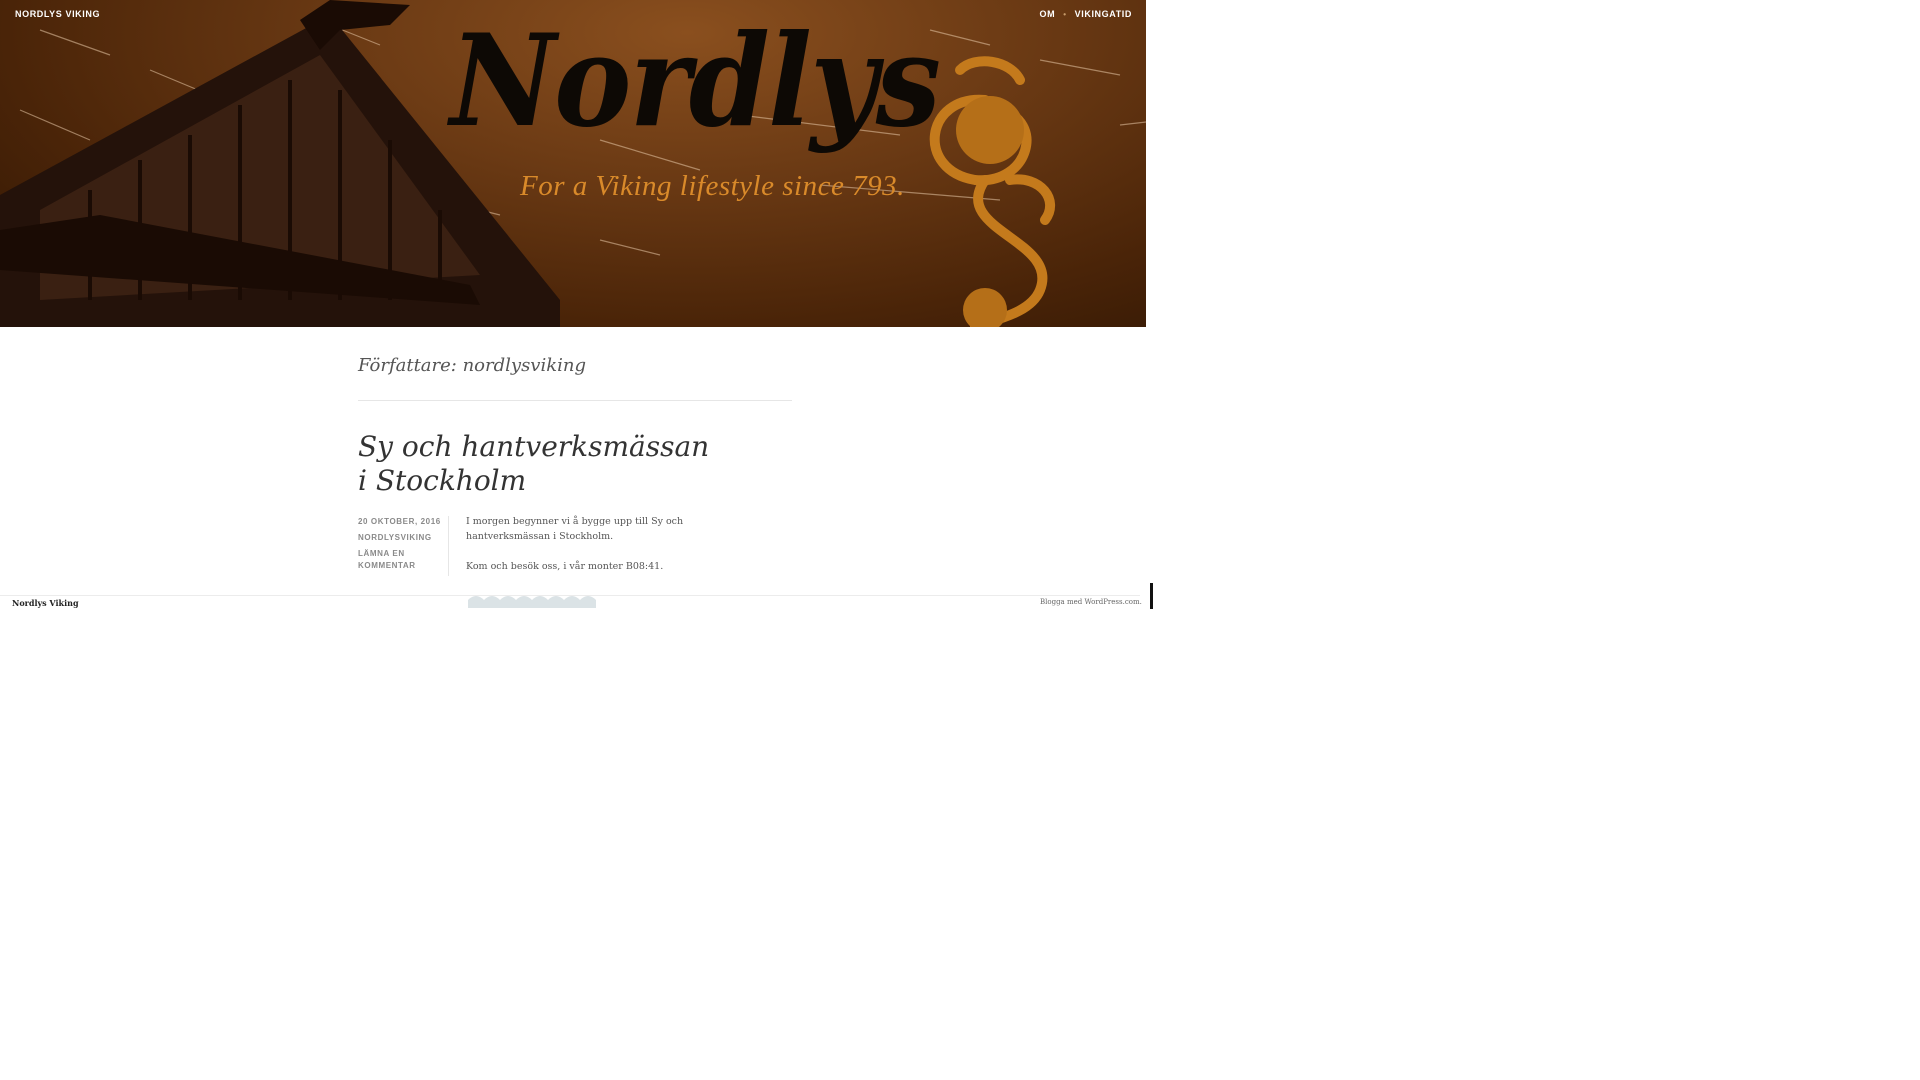 The image size is (1920, 1080). What do you see at coordinates (448, 546) in the screenshot?
I see `meta-divider` at bounding box center [448, 546].